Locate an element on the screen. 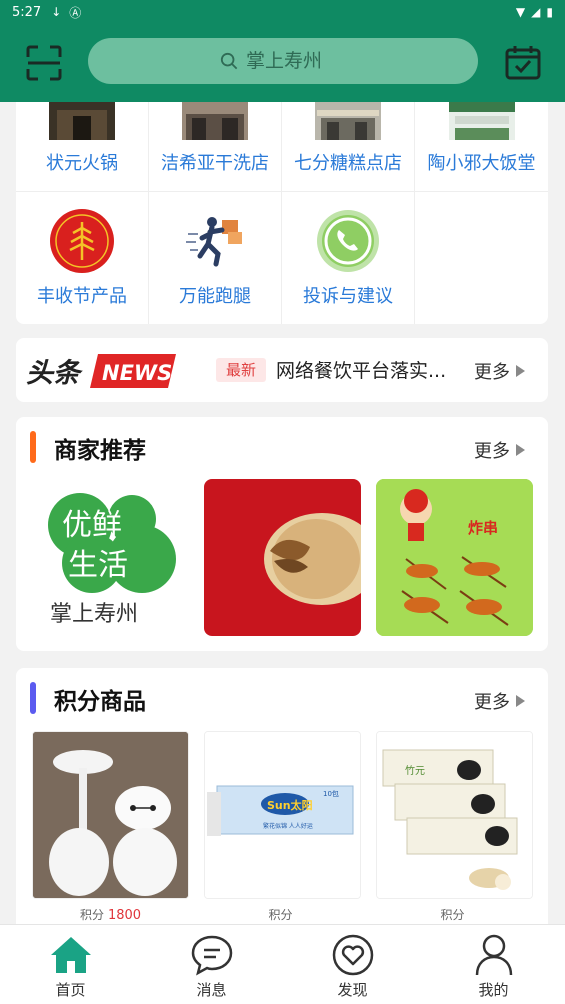 The height and width of the screenshot is (1004, 565). service-item-harvest-festival: 丰收节产品 is located at coordinates (82, 258).